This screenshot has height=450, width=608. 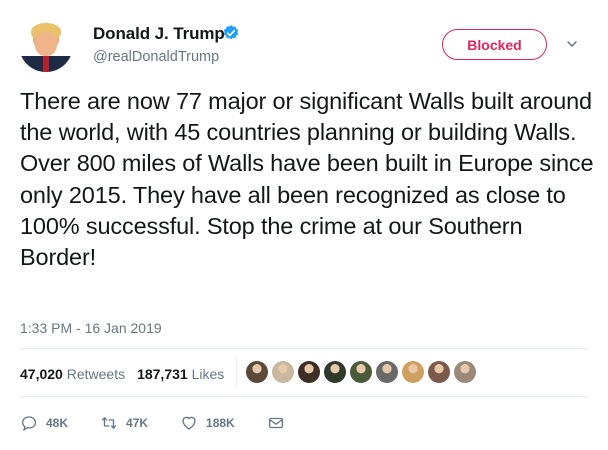 What do you see at coordinates (44, 423) in the screenshot?
I see `reply-button: 48K` at bounding box center [44, 423].